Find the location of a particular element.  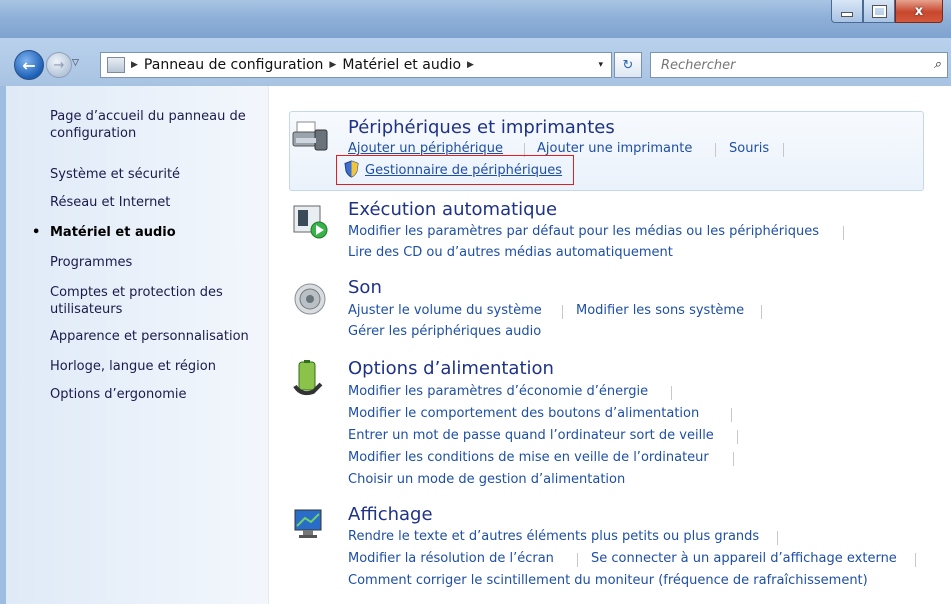

sidebar-item-label: Matériel et audio is located at coordinates (113, 232).